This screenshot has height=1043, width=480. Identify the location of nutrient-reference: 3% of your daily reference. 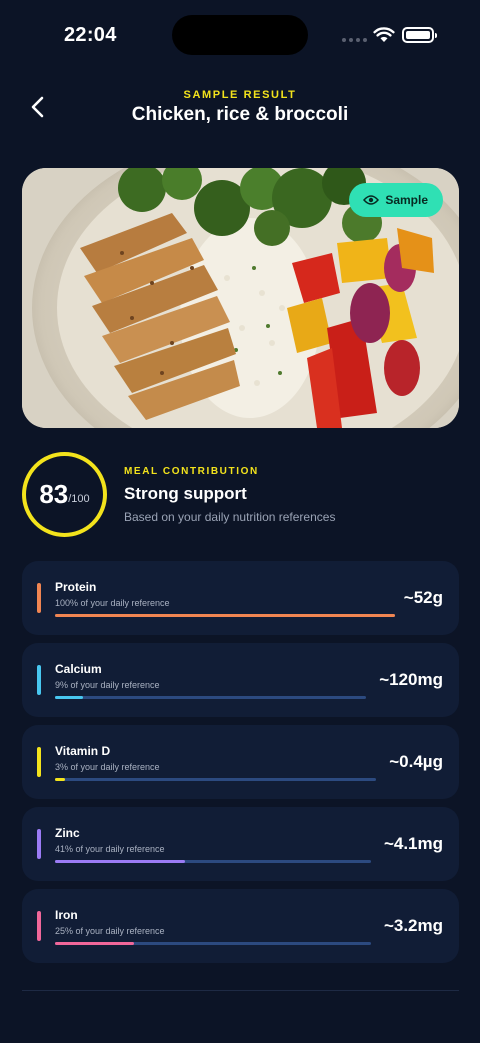
(107, 767).